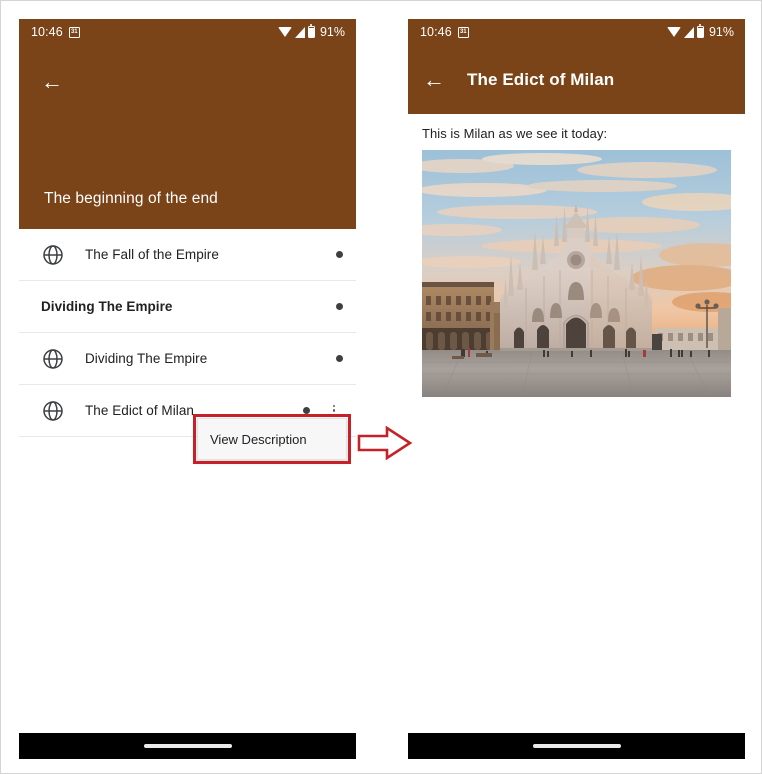 This screenshot has width=762, height=774. I want to click on overflow-menu-icon, so click(334, 410).